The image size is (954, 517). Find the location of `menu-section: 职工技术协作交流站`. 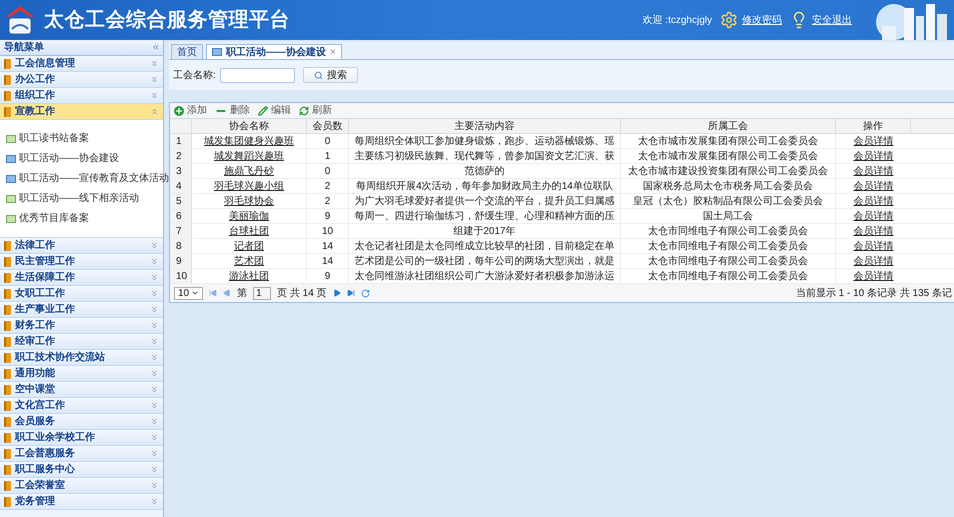

menu-section: 职工技术协作交流站 is located at coordinates (81, 358).